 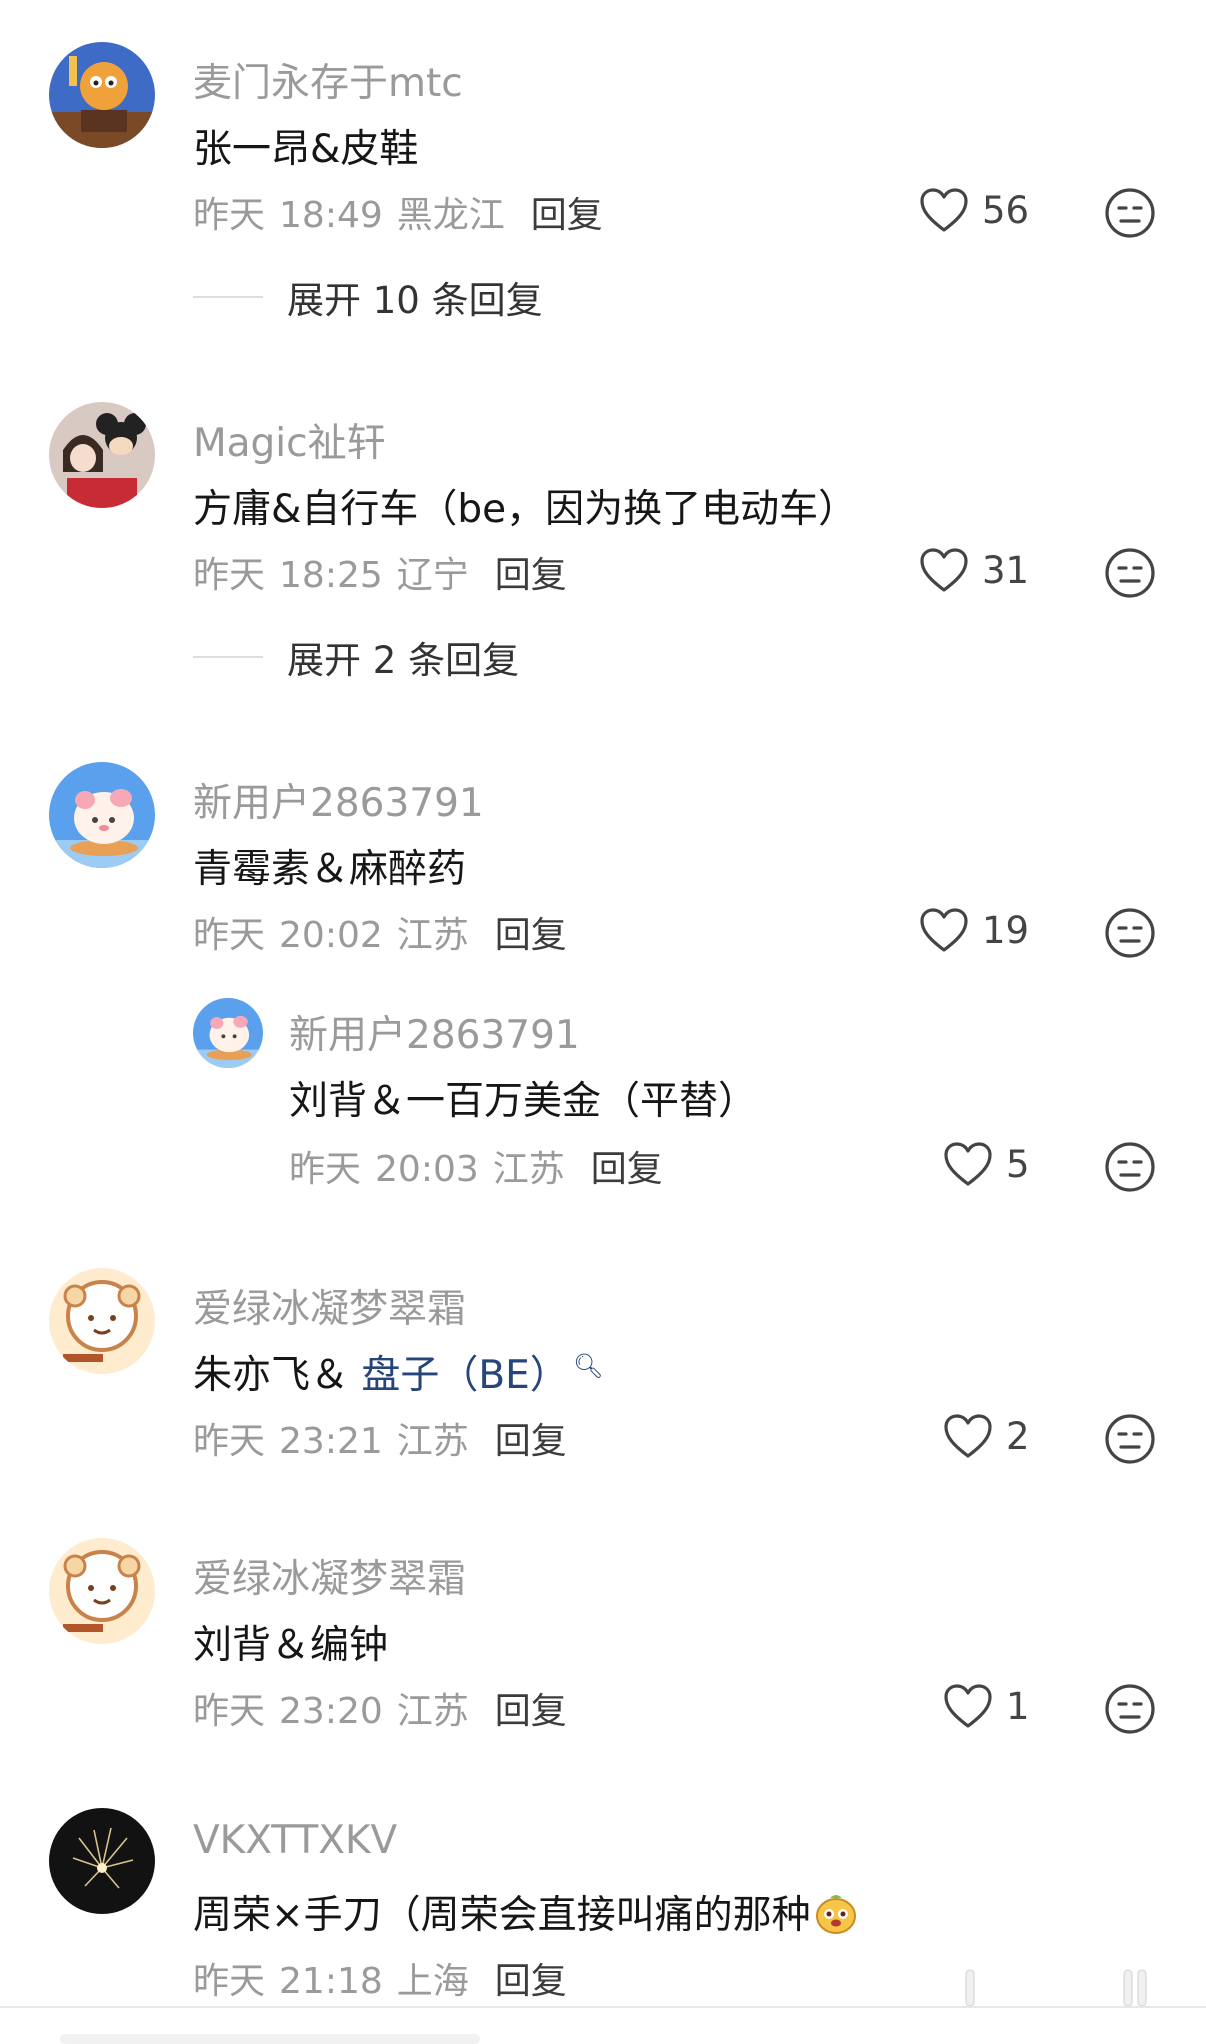 I want to click on like-button: 5, so click(x=986, y=1164).